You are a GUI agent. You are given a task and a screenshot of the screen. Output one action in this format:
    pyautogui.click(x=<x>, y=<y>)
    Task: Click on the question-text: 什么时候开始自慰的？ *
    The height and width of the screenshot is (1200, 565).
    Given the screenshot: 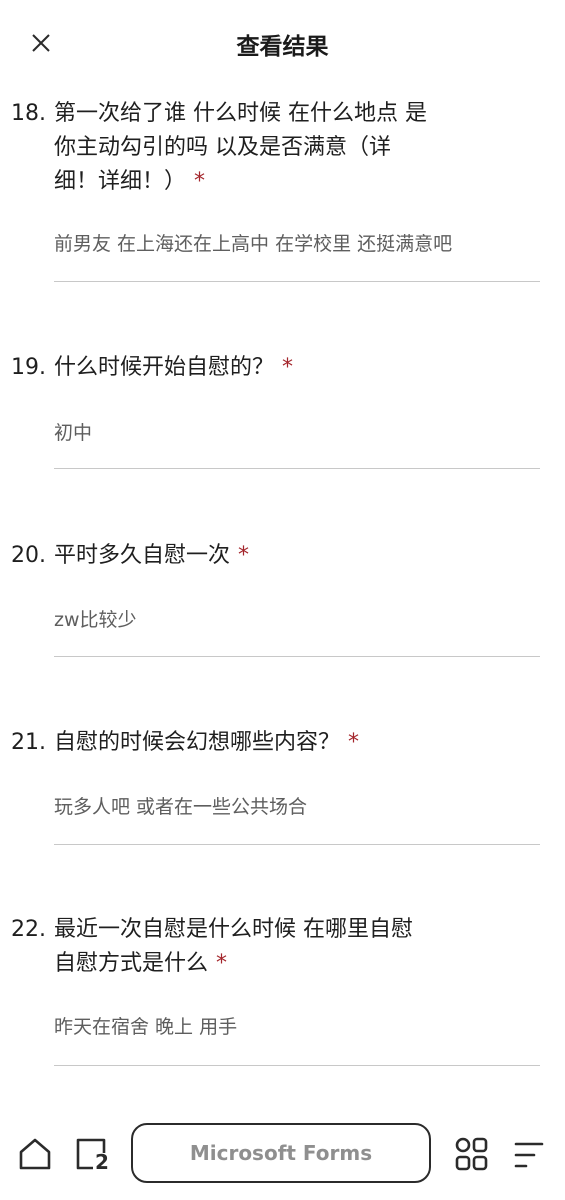 What is the action you would take?
    pyautogui.click(x=274, y=368)
    